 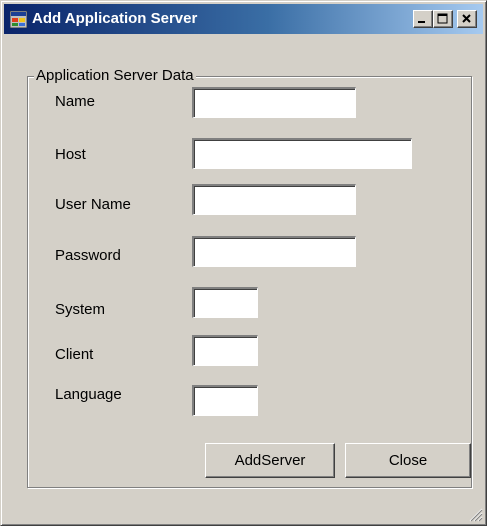 I want to click on close-button: Close, so click(x=408, y=460).